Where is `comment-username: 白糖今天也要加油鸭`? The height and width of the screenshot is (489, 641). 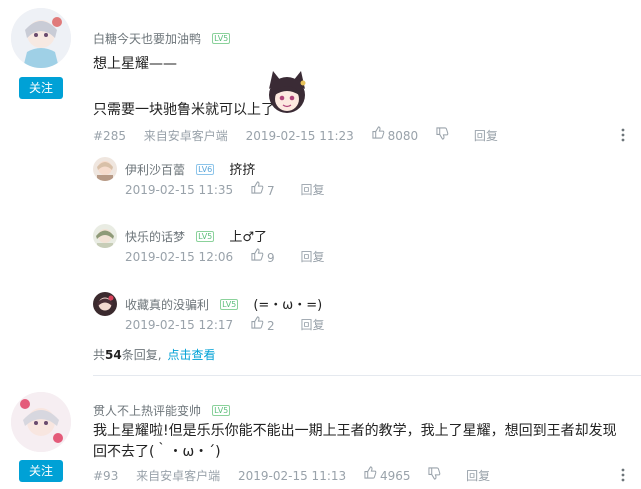
comment-username: 白糖今天也要加油鸭 is located at coordinates (147, 38).